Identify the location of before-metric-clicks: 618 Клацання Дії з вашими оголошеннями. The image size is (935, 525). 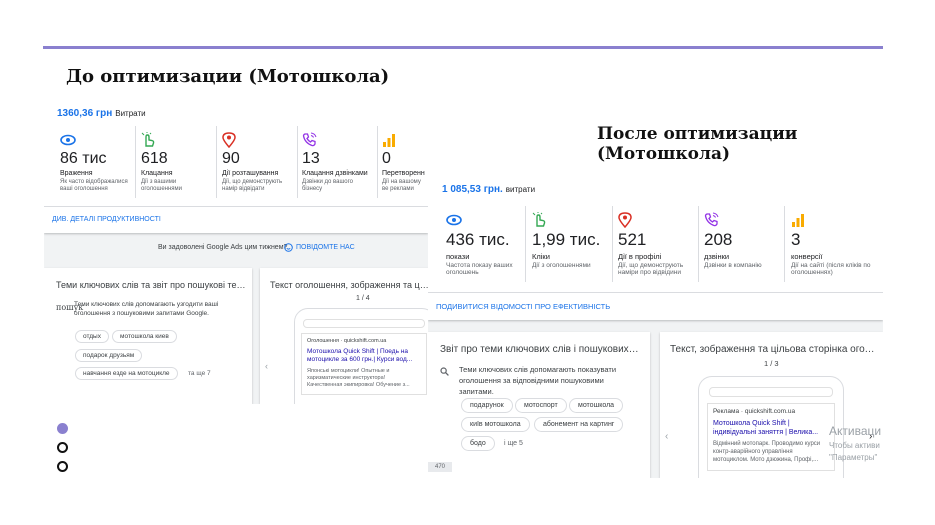
(178, 167).